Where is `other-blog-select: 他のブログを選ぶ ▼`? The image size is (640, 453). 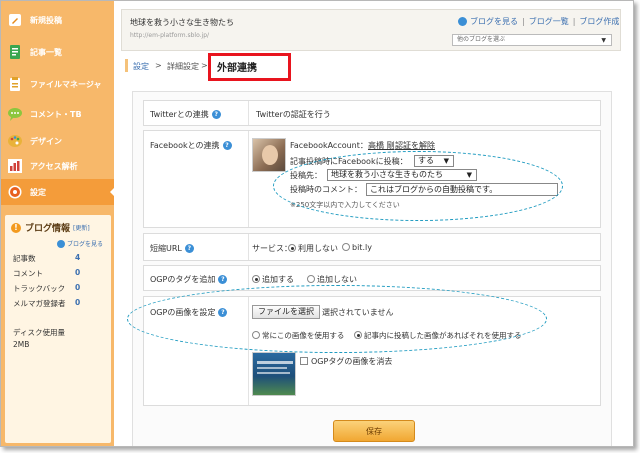 other-blog-select: 他のブログを選ぶ ▼ is located at coordinates (532, 40).